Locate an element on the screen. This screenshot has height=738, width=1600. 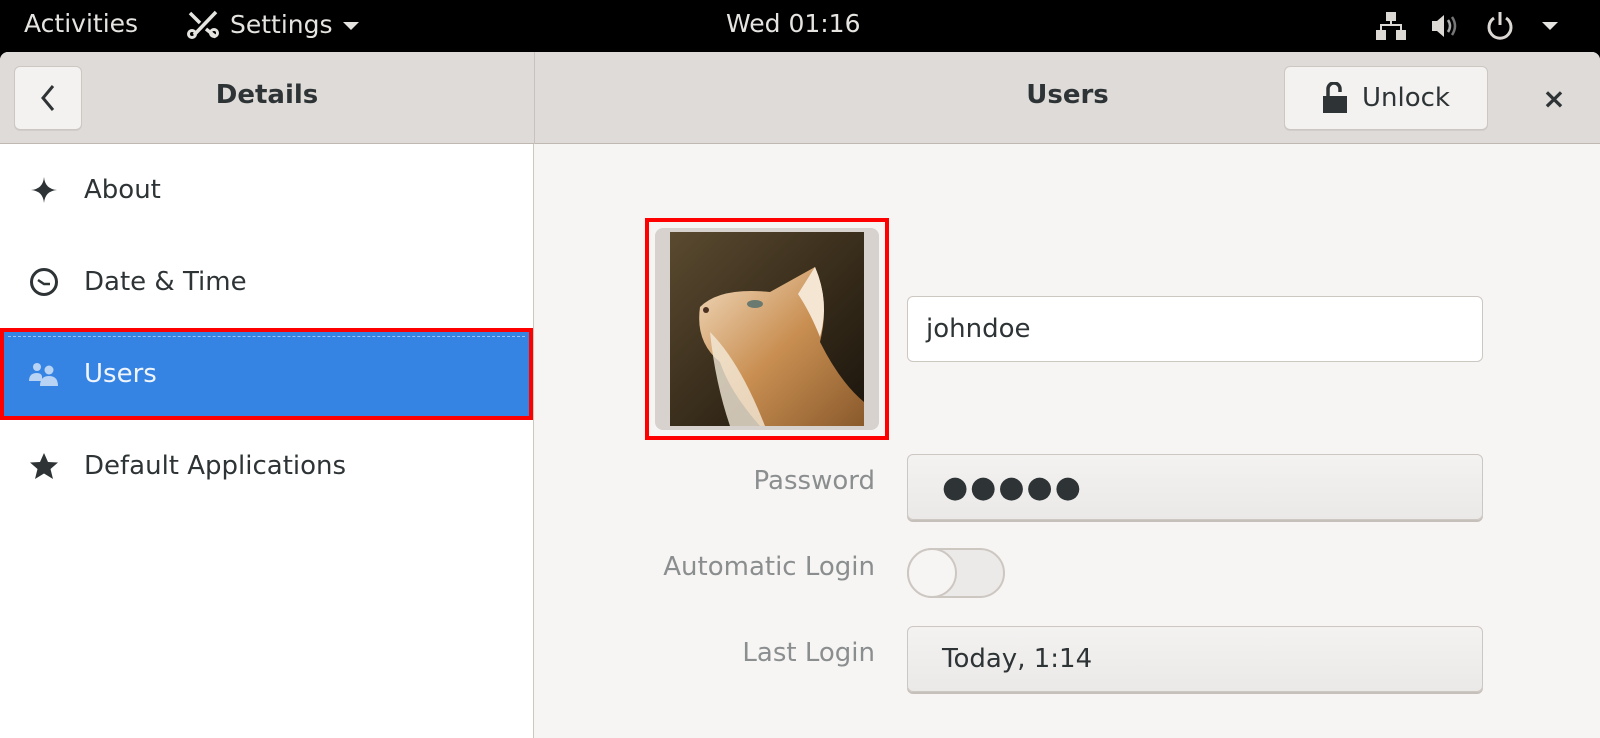
password-label: Password is located at coordinates (814, 481).